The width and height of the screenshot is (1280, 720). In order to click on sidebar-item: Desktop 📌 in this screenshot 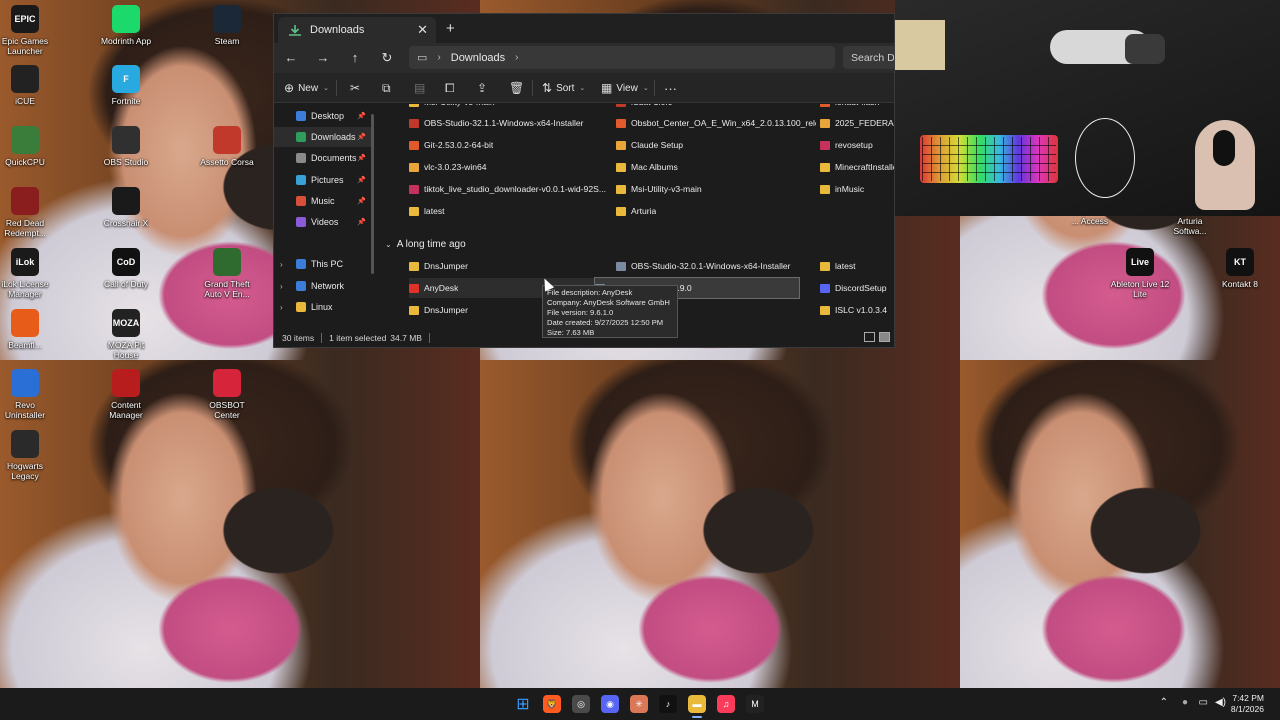, I will do `click(323, 116)`.